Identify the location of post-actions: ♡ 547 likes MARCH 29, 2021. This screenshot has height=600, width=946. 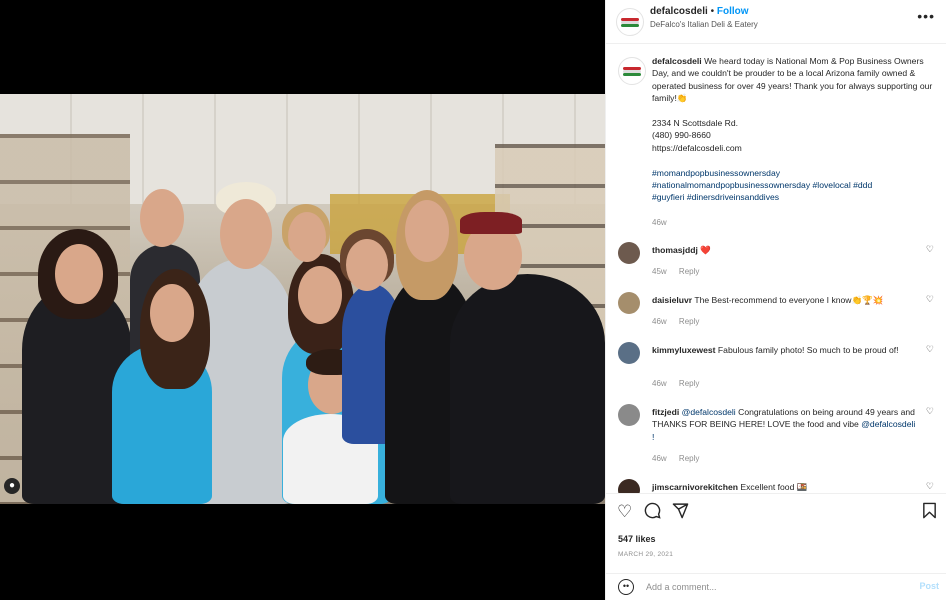
(776, 533).